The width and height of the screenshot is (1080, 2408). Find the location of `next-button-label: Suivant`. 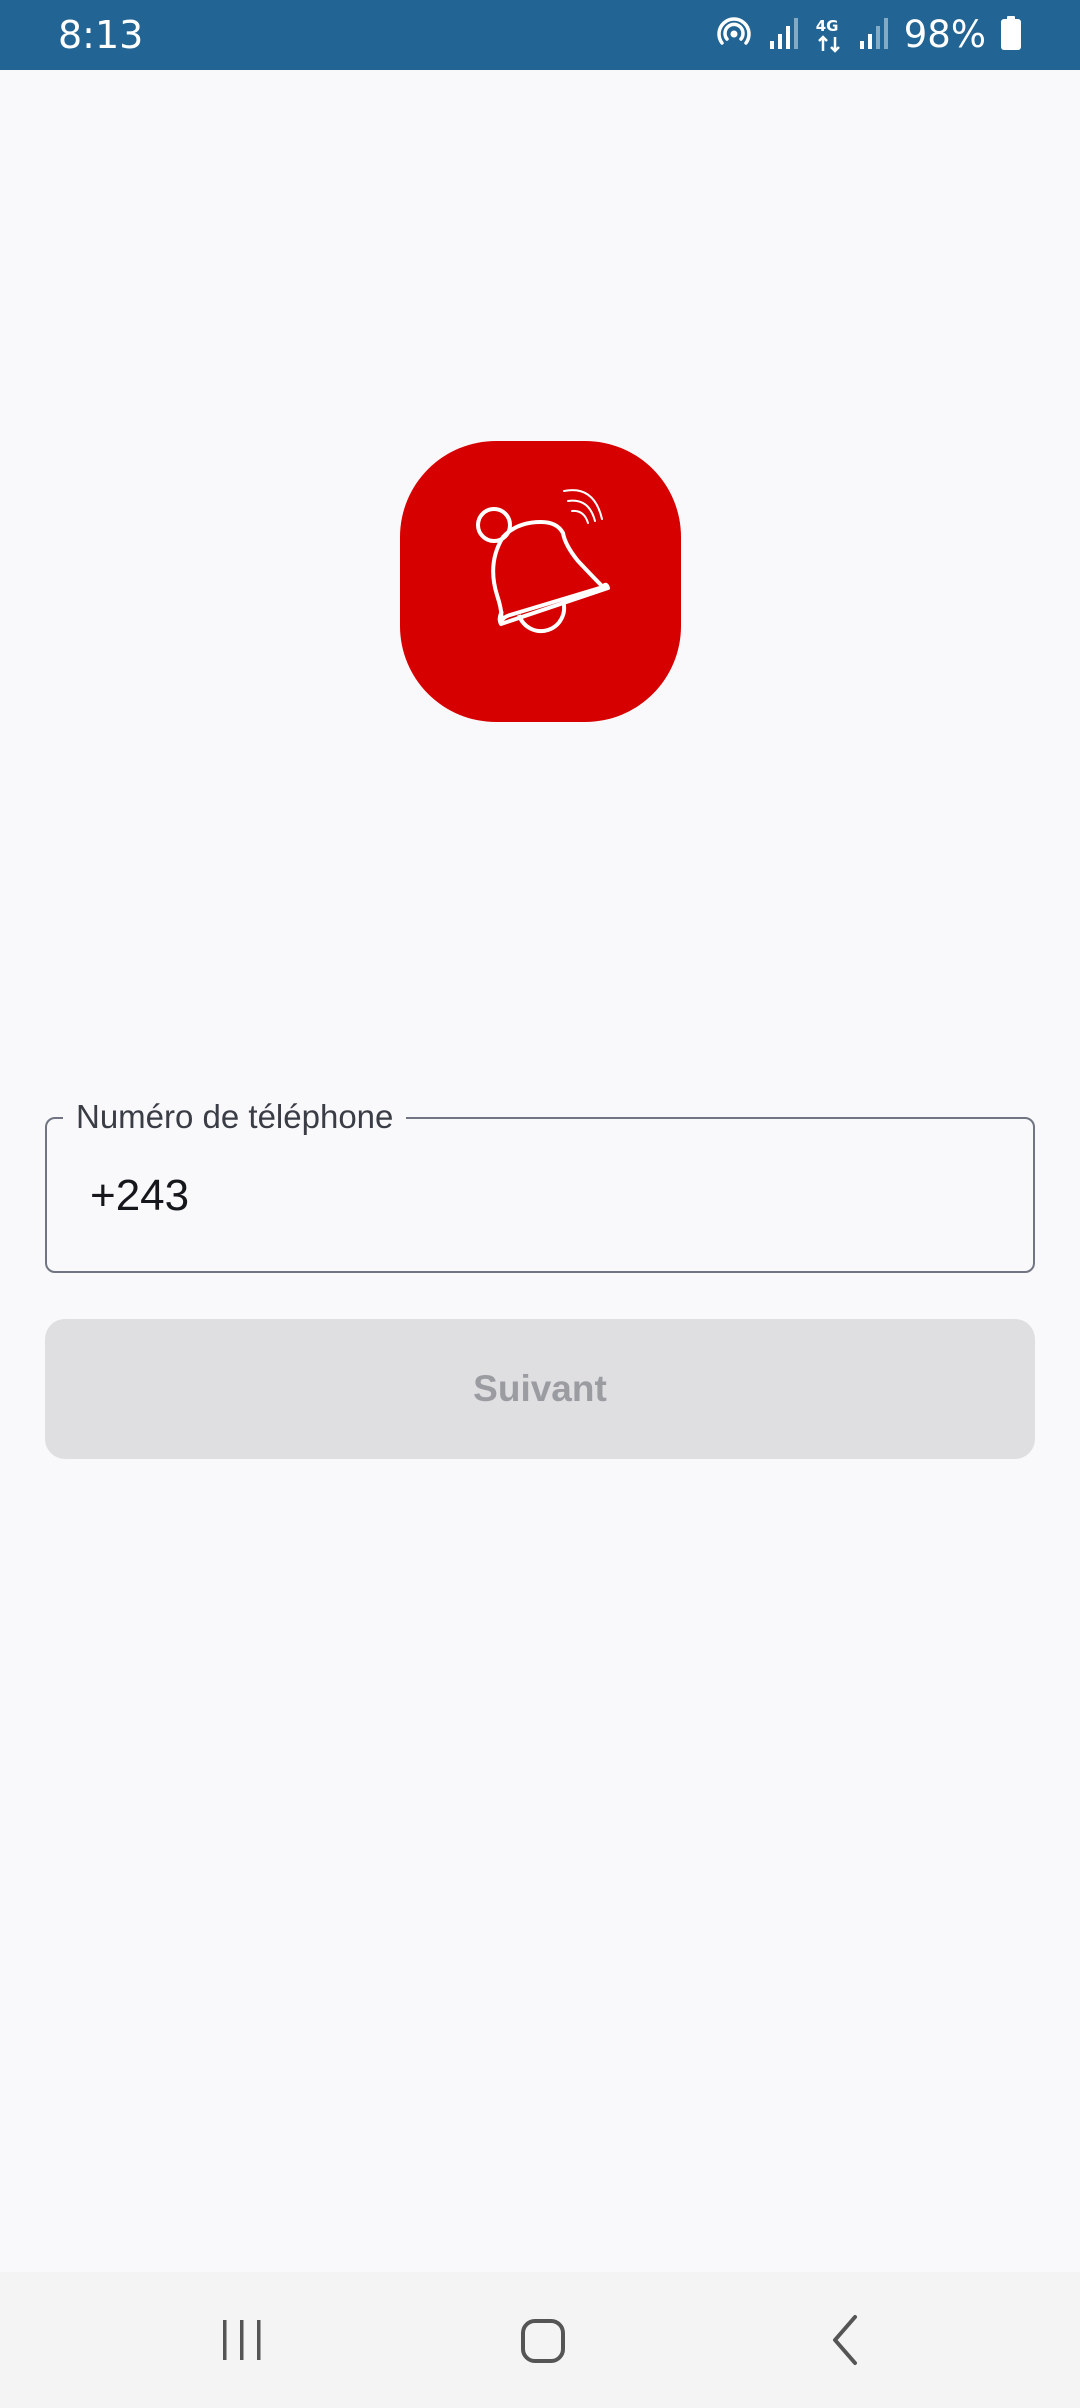

next-button-label: Suivant is located at coordinates (540, 1388).